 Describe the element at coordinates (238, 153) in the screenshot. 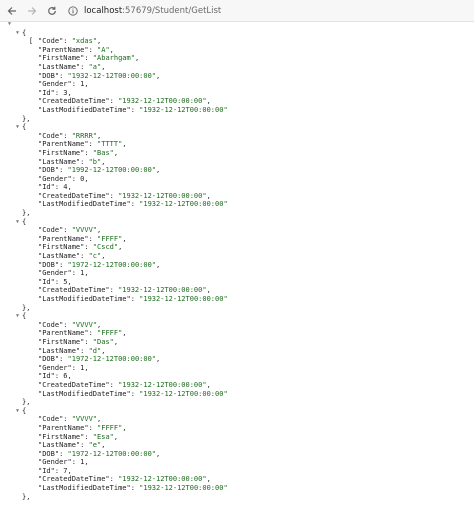

I see `json-field-line: "FirstName": "Bas",` at that location.